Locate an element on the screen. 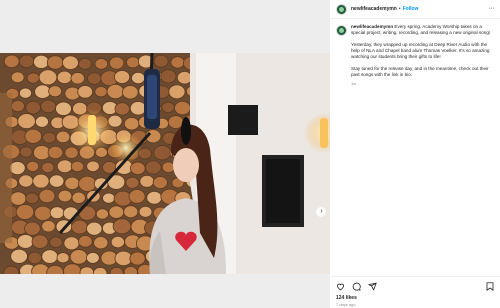 The width and height of the screenshot is (500, 308). post-header: newlifeacademymn • Follow ··· is located at coordinates (415, 9).